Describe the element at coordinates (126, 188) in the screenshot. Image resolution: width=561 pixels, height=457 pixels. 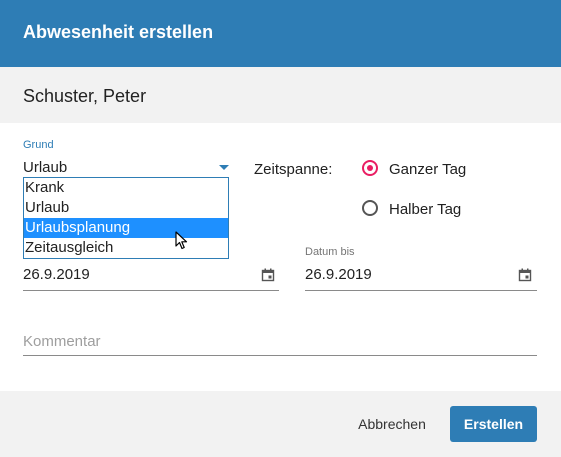
I see `grund-option-krank: Krank` at that location.